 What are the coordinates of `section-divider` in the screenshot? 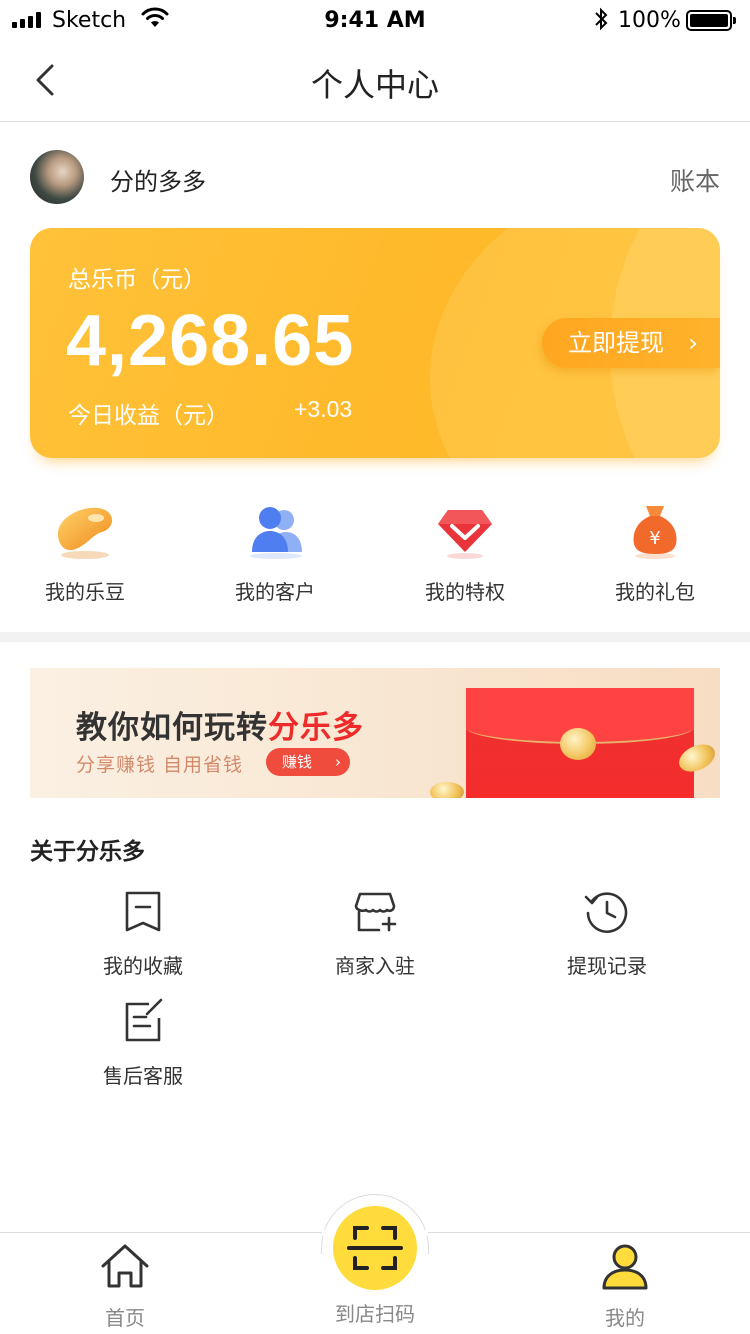 It's located at (375, 637).